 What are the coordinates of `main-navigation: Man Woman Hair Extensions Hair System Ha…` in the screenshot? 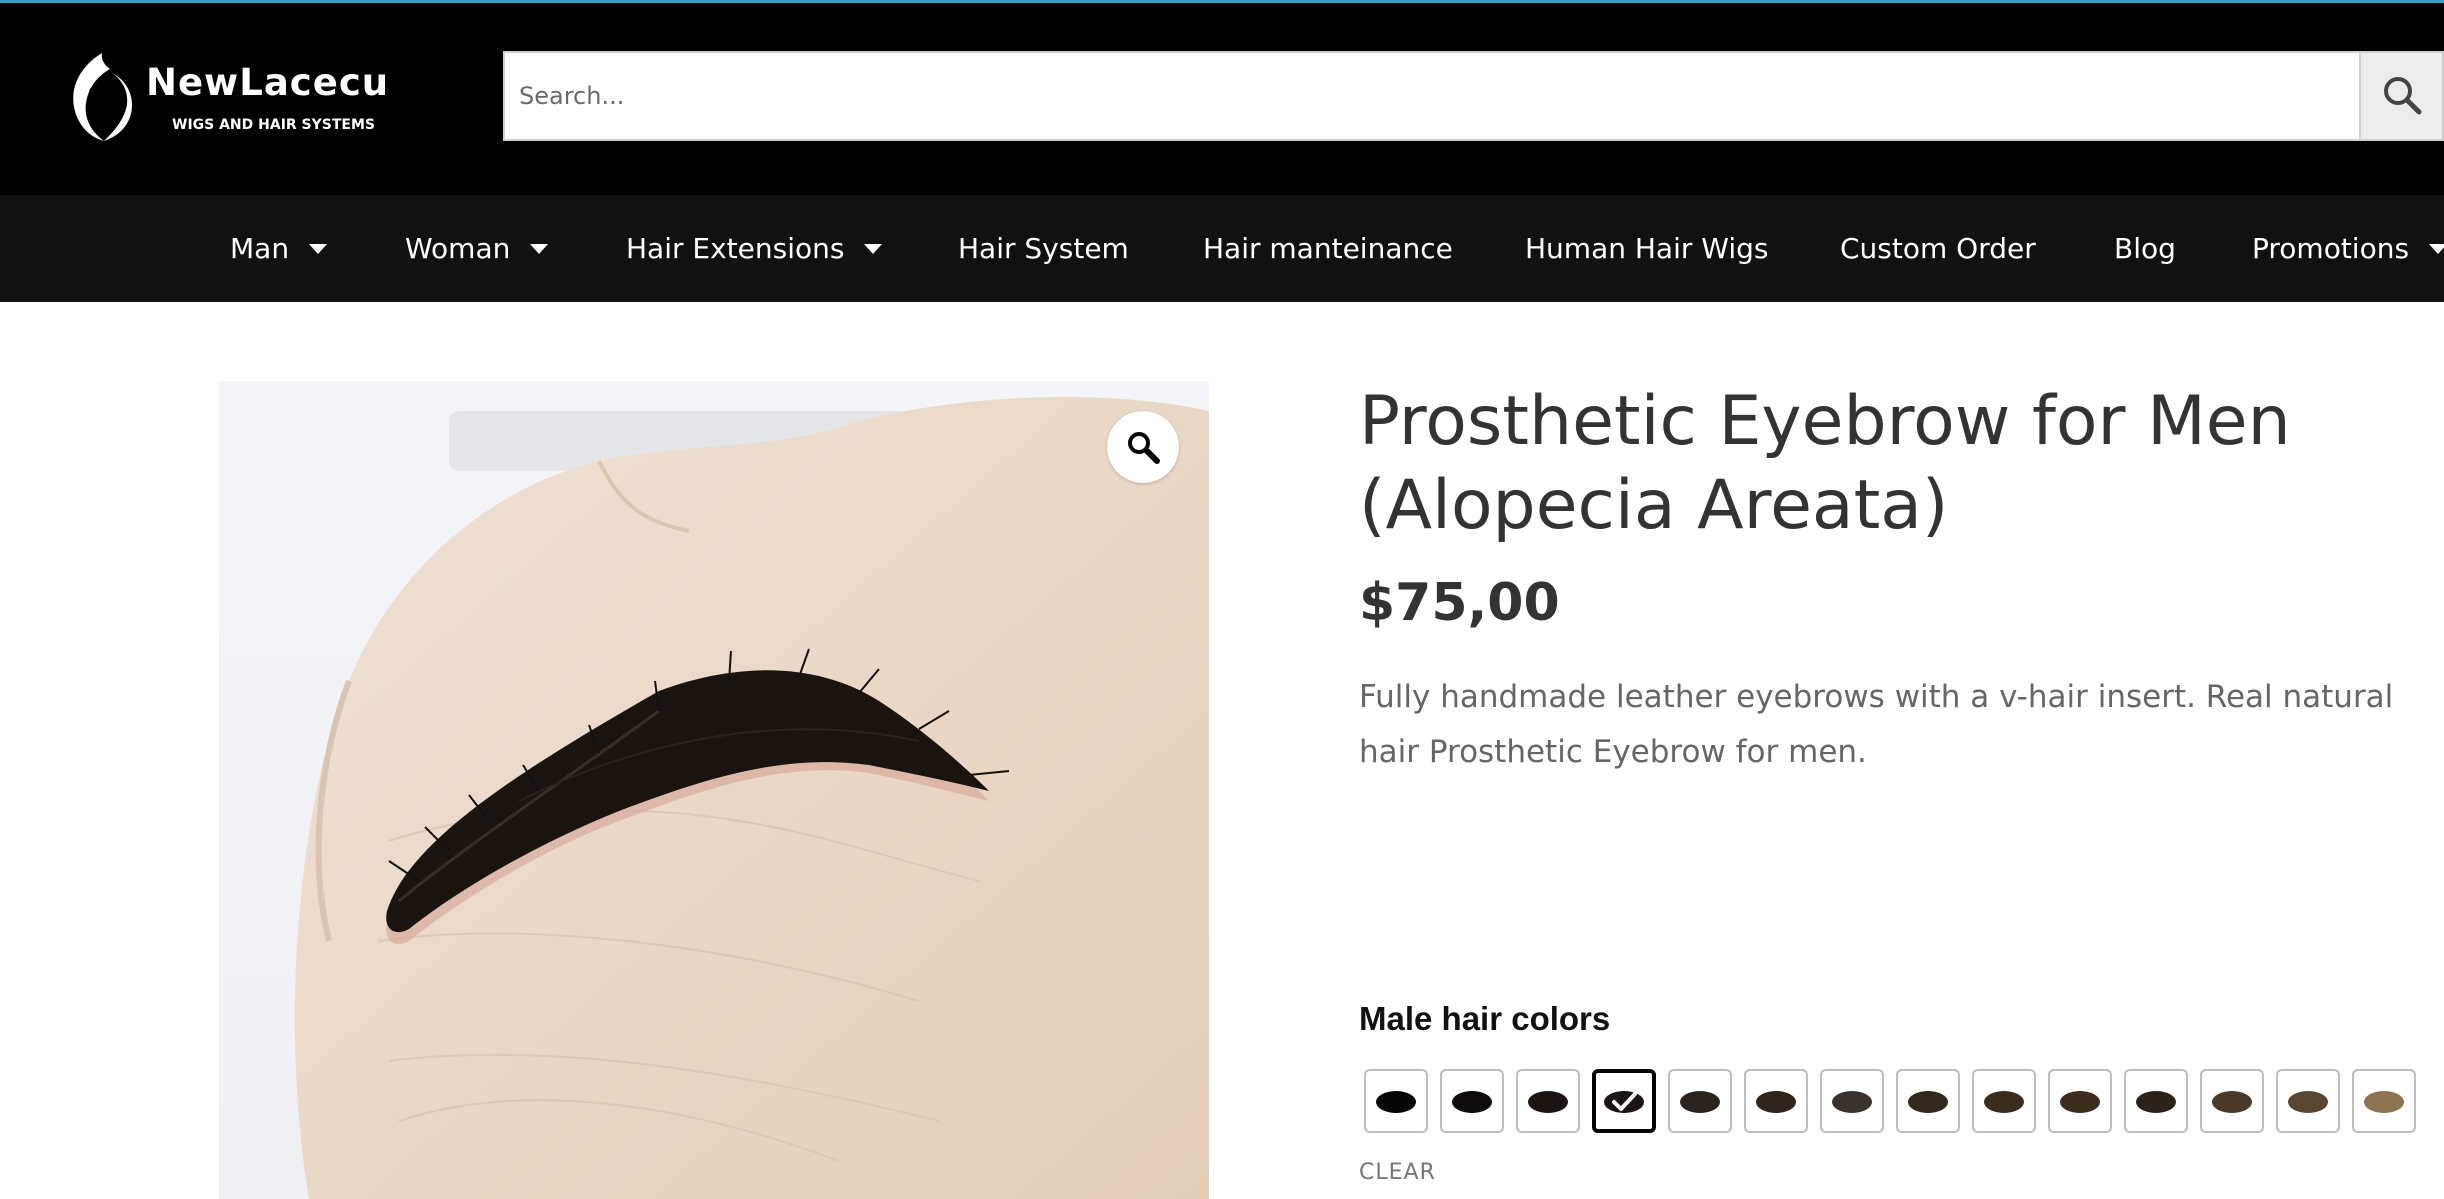 It's located at (1222, 248).